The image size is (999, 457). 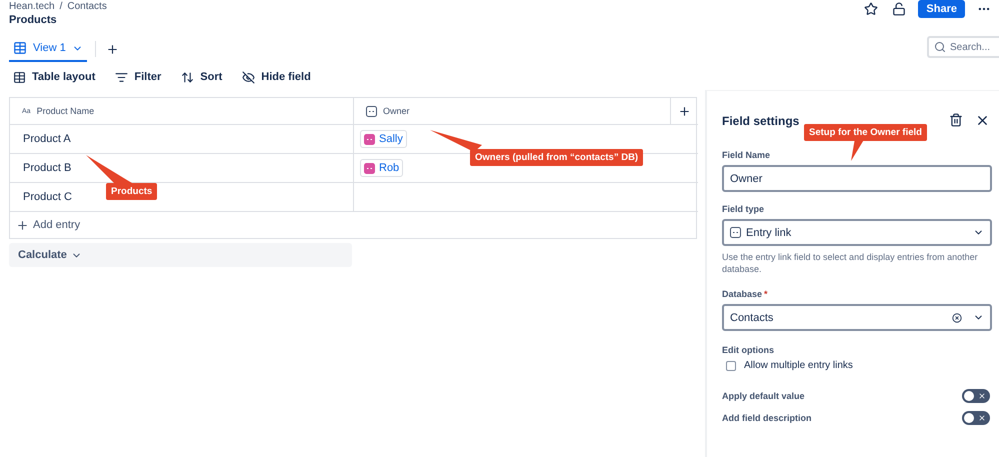 I want to click on field-type-select: Entry link, so click(x=857, y=232).